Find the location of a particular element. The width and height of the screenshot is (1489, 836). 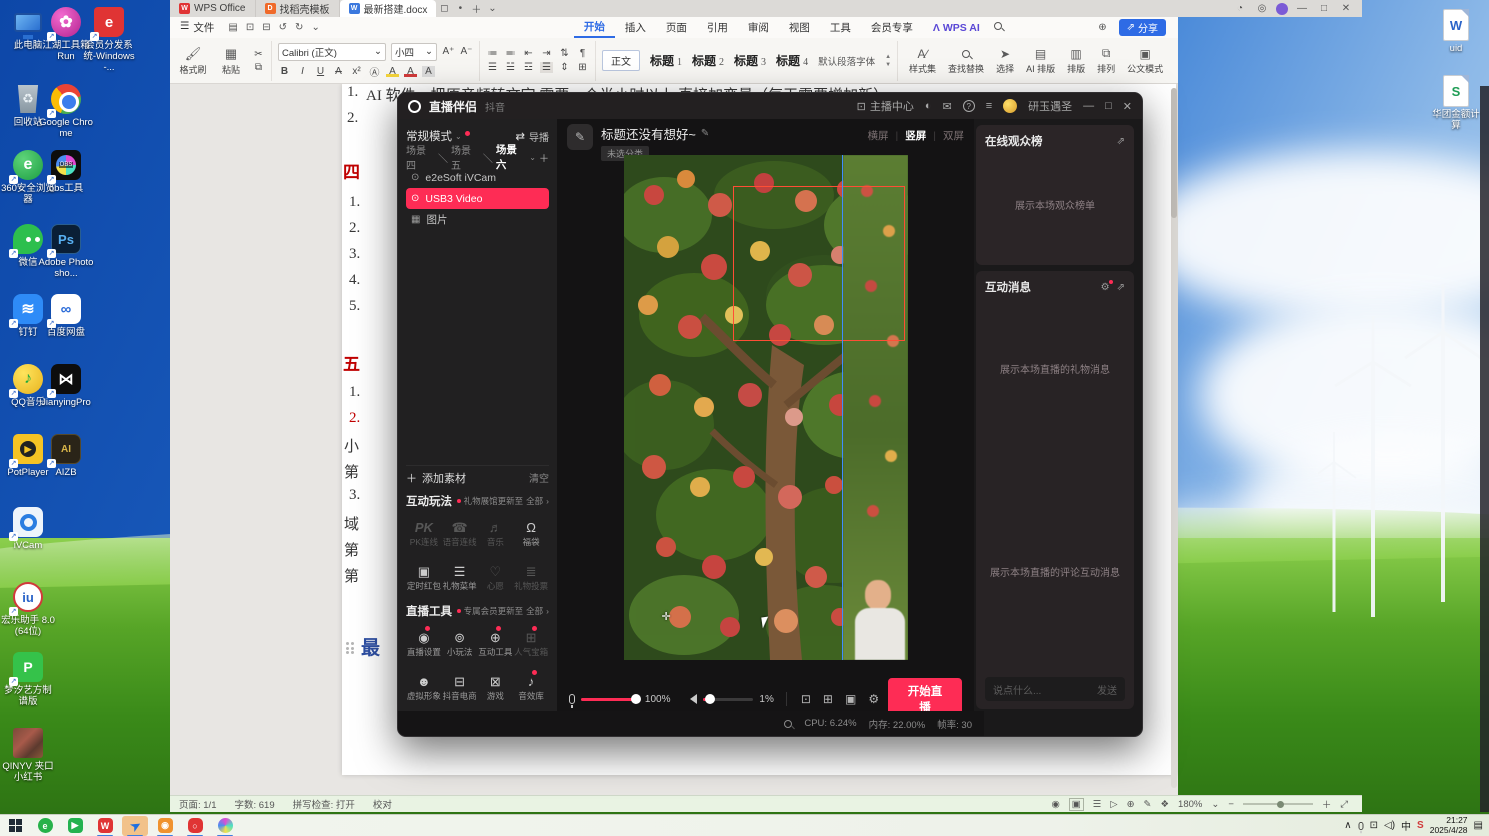

official-doc-mode-button: ▣ 公文模式 is located at coordinates (1145, 61).